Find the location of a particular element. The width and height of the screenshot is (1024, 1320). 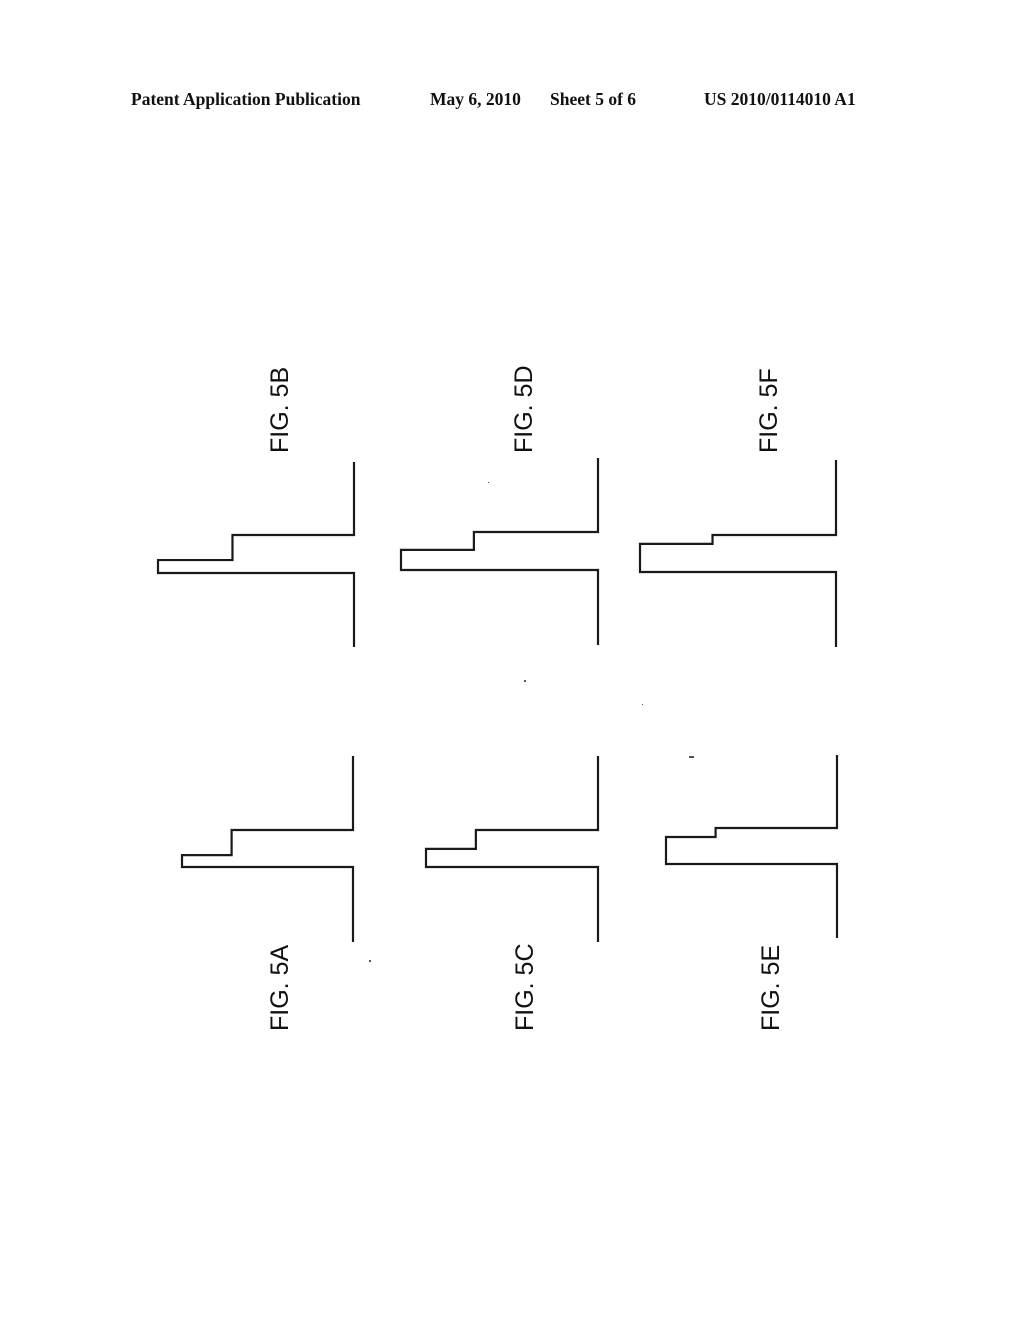

scan-specks is located at coordinates (531, 722).